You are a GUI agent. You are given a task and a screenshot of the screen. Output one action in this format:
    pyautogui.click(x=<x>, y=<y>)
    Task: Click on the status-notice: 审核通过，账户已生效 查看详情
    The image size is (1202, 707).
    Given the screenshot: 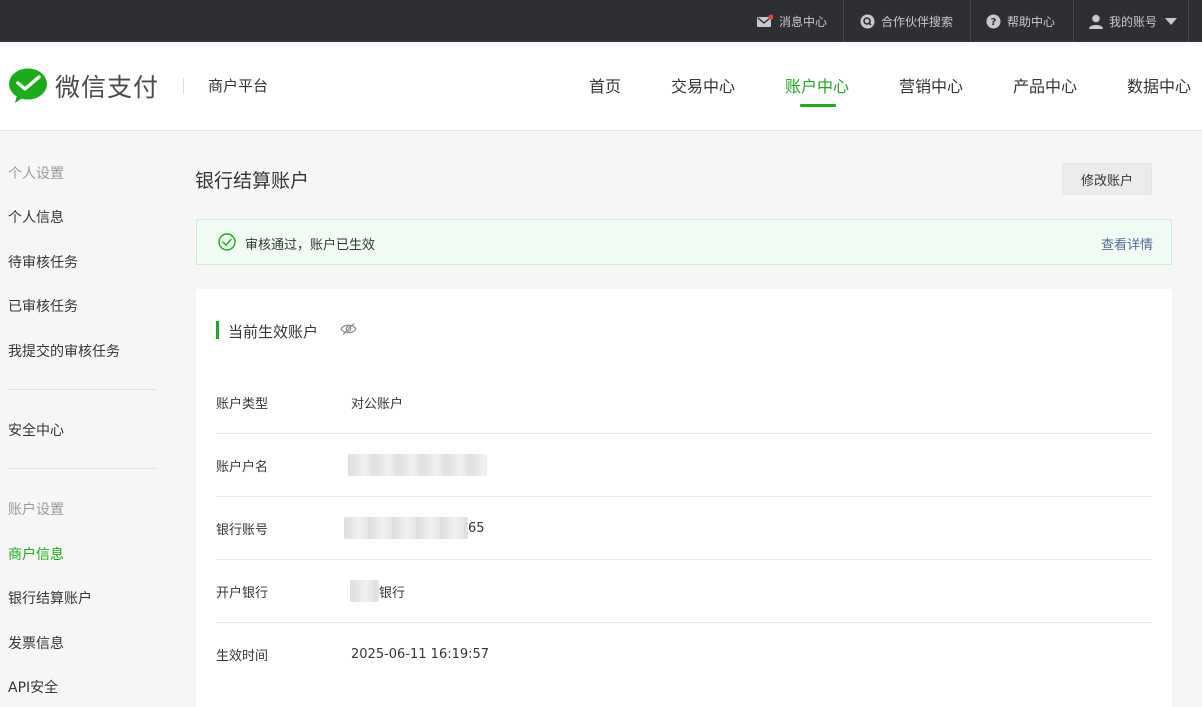 What is the action you would take?
    pyautogui.click(x=684, y=242)
    